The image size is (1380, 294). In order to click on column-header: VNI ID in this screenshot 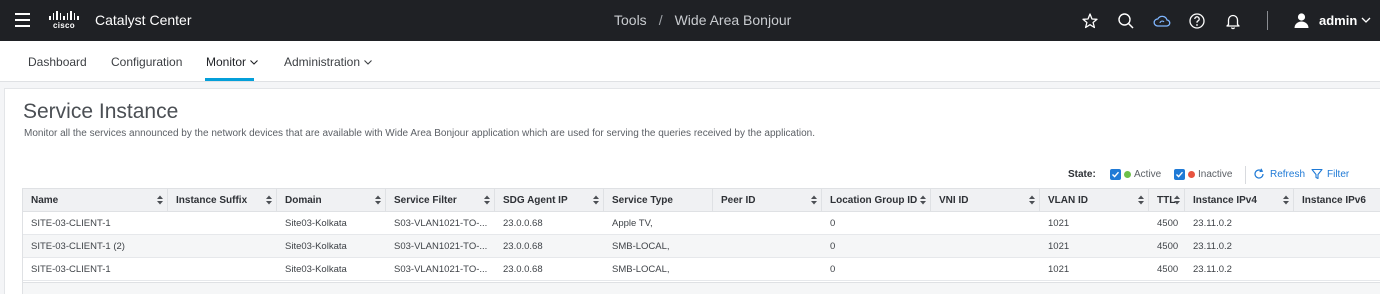, I will do `click(985, 200)`.